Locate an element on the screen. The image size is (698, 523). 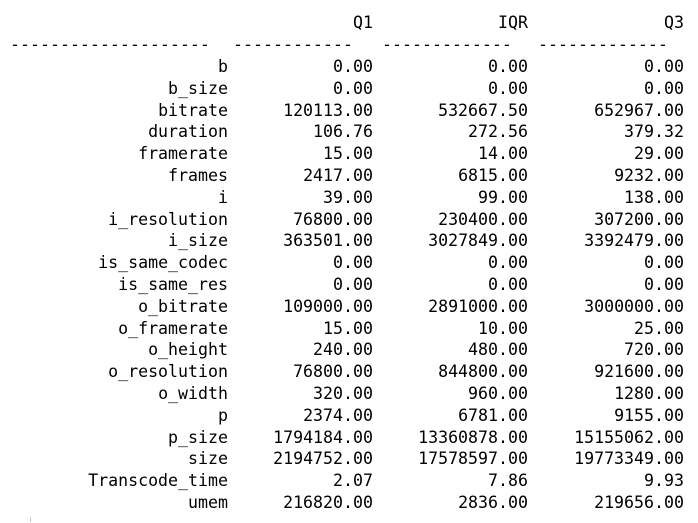
row-q3: 307200.00 is located at coordinates (639, 219).